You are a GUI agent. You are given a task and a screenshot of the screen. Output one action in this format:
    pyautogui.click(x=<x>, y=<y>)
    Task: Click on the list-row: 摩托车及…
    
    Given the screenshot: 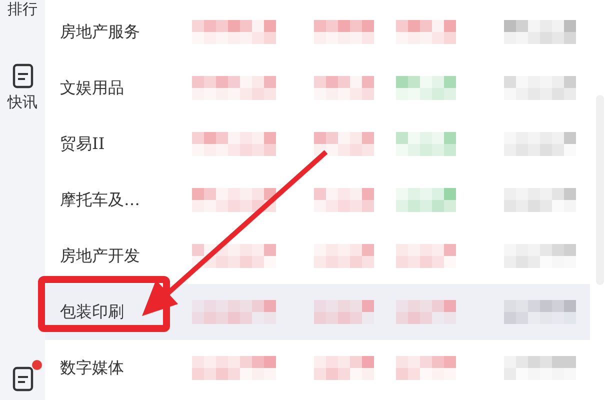 What is the action you would take?
    pyautogui.click(x=317, y=200)
    